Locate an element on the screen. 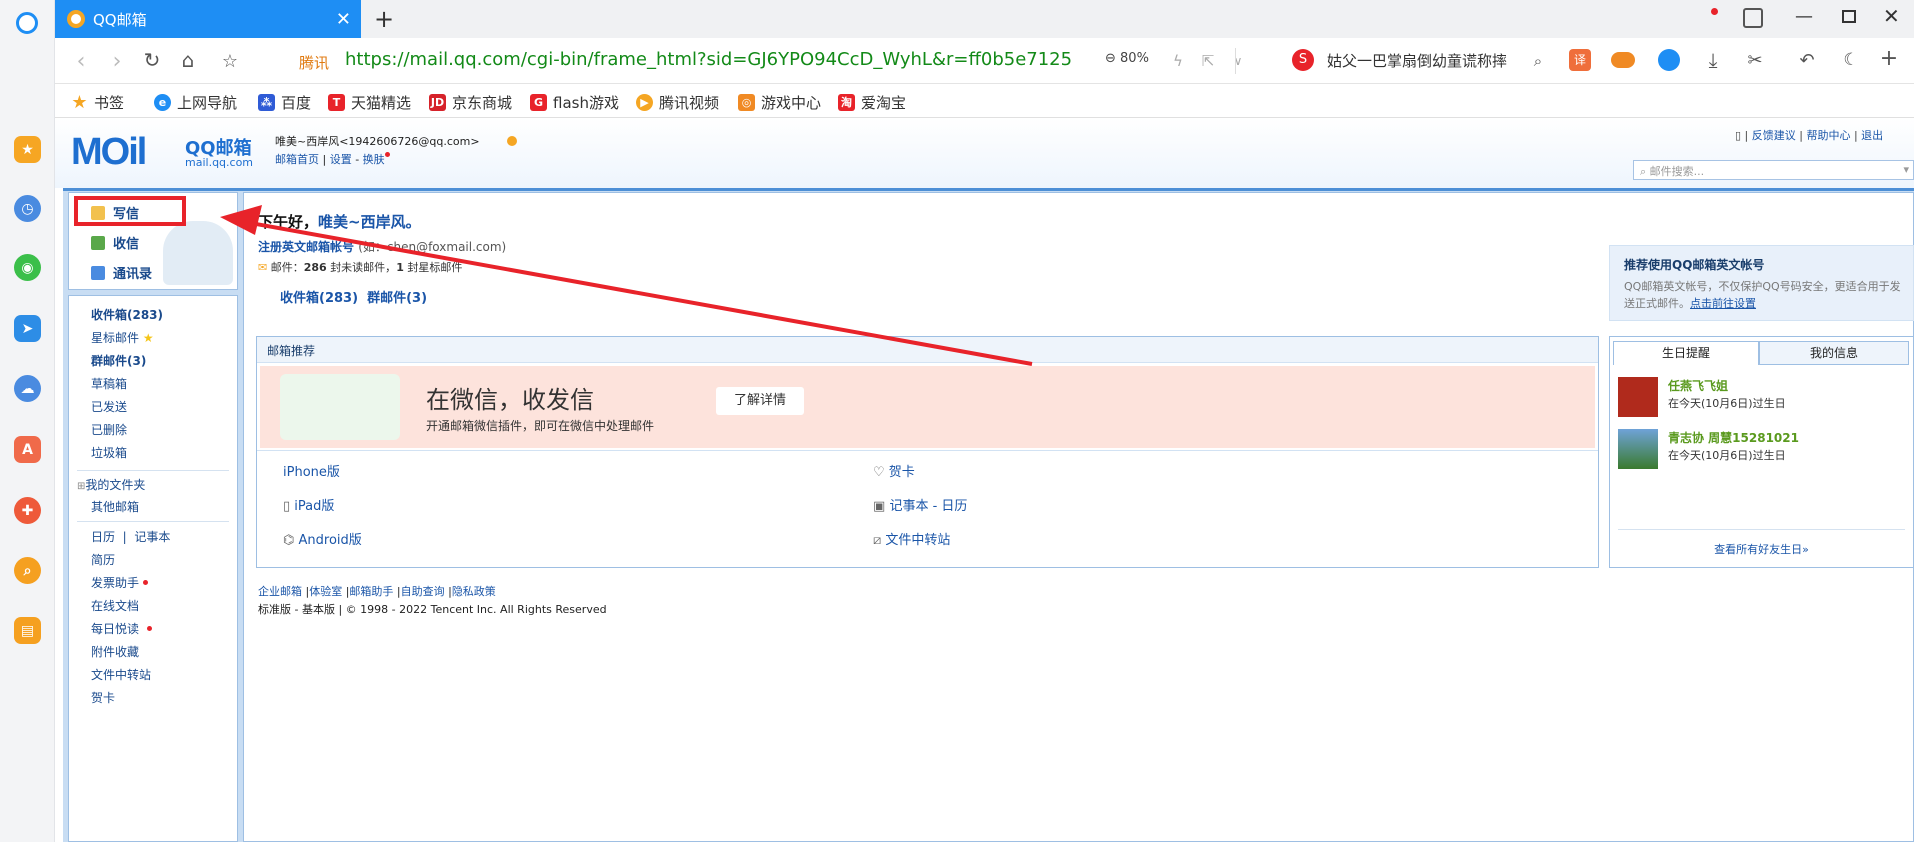 The height and width of the screenshot is (842, 1914). annotation-arrow-icon is located at coordinates (626, 285).